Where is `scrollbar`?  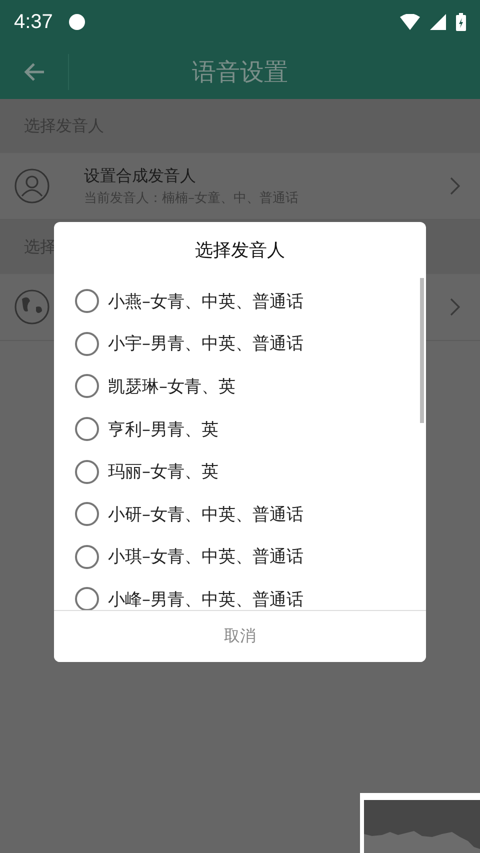
scrollbar is located at coordinates (422, 350).